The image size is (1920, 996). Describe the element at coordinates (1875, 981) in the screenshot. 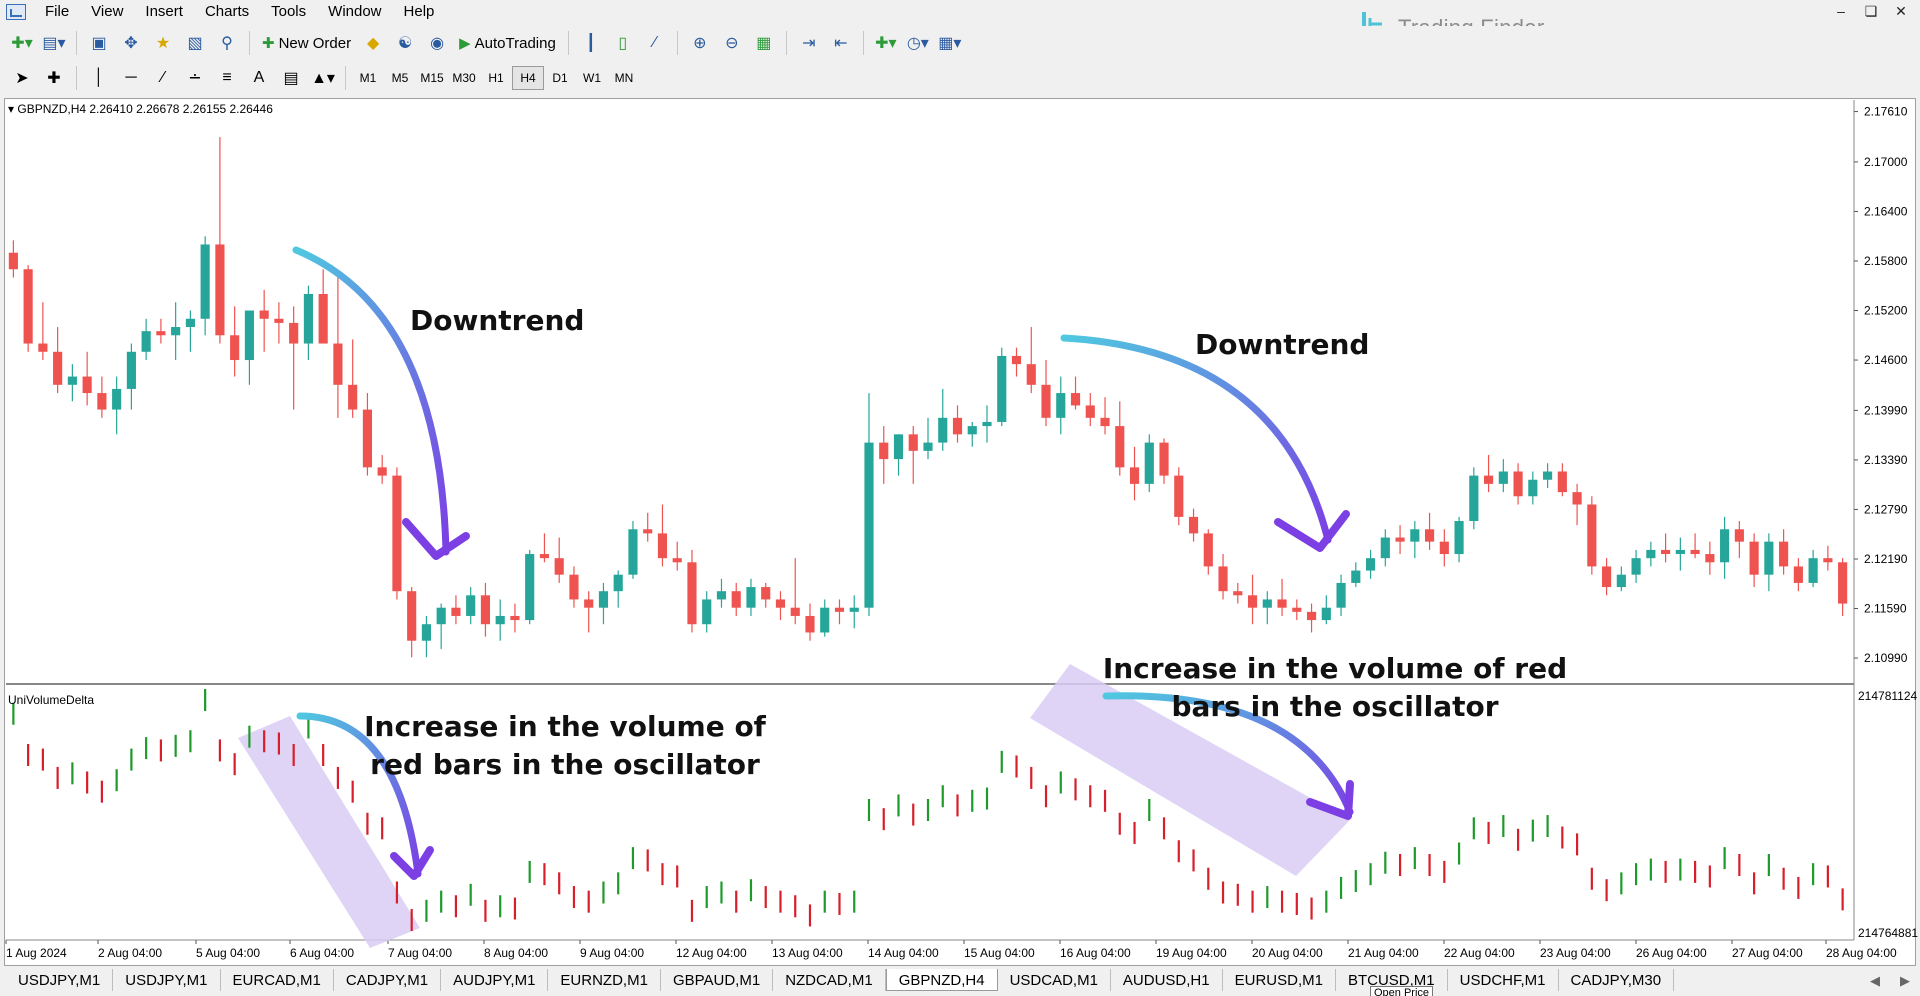

I see `tab-prev-icon: ◀` at that location.